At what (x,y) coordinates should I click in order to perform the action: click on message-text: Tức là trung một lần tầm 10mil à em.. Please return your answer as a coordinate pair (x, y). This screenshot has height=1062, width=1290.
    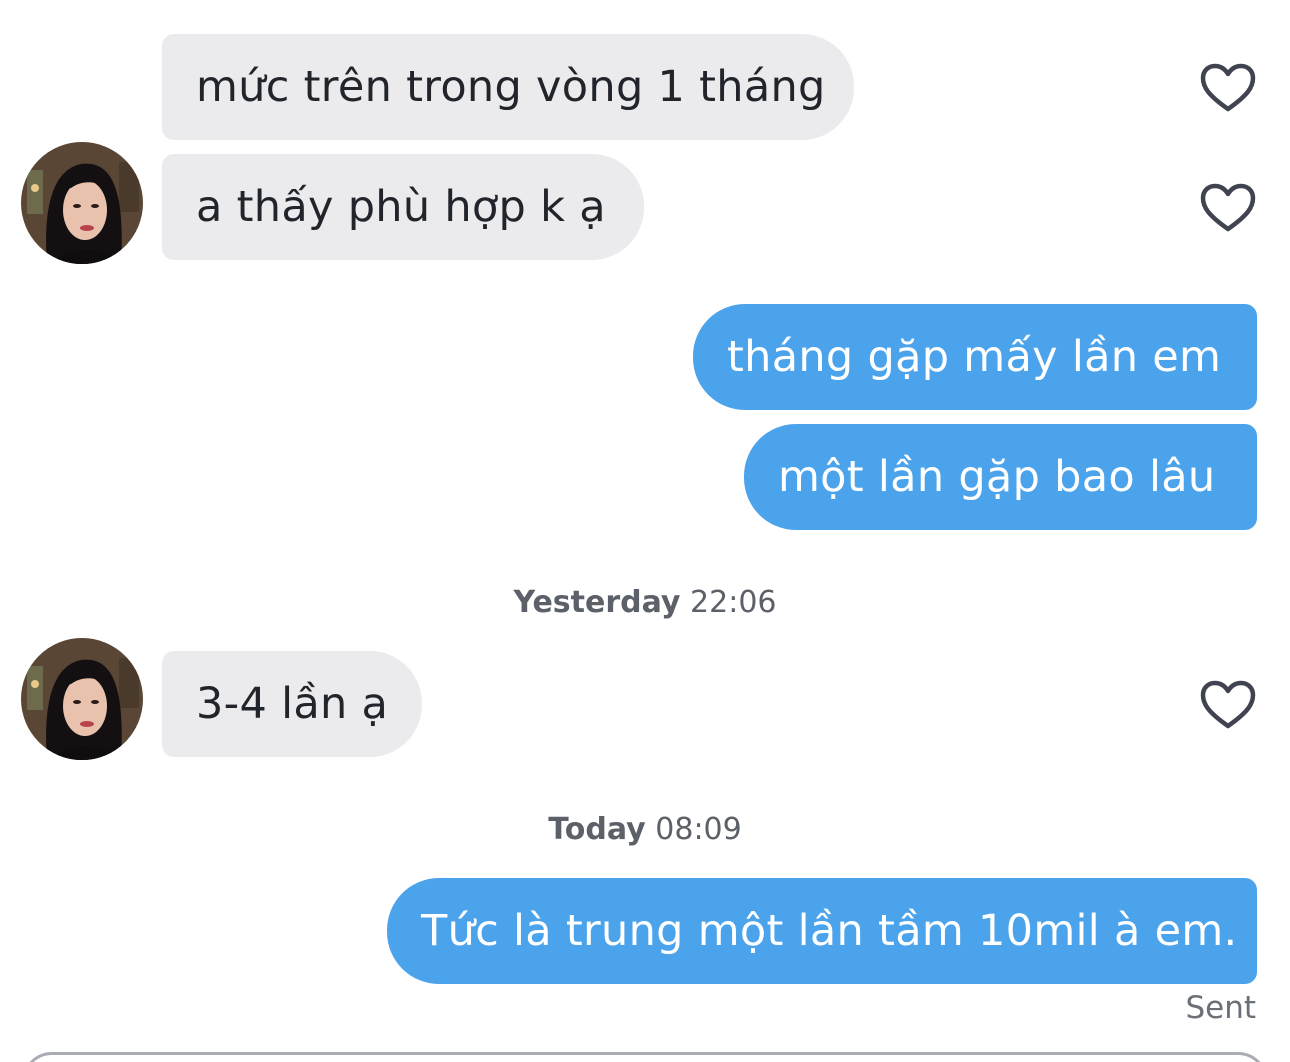
    Looking at the image, I should click on (829, 931).